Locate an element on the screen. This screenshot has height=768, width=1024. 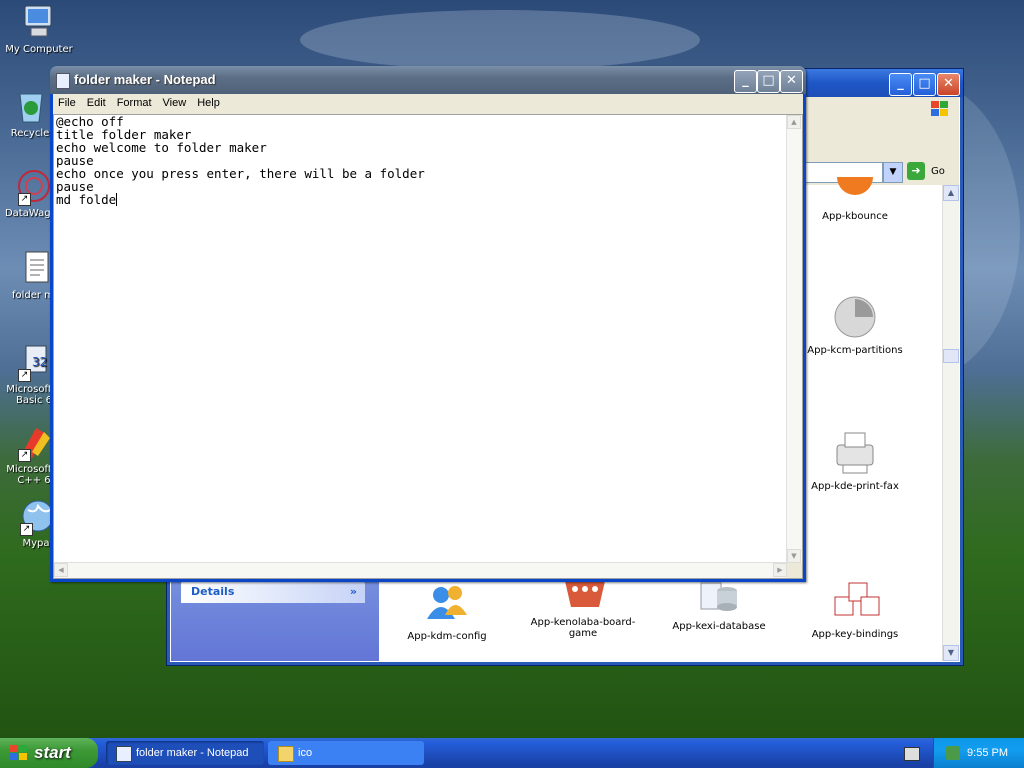
horizontal-scrollbar: ◀ ▶ is located at coordinates (420, 570).